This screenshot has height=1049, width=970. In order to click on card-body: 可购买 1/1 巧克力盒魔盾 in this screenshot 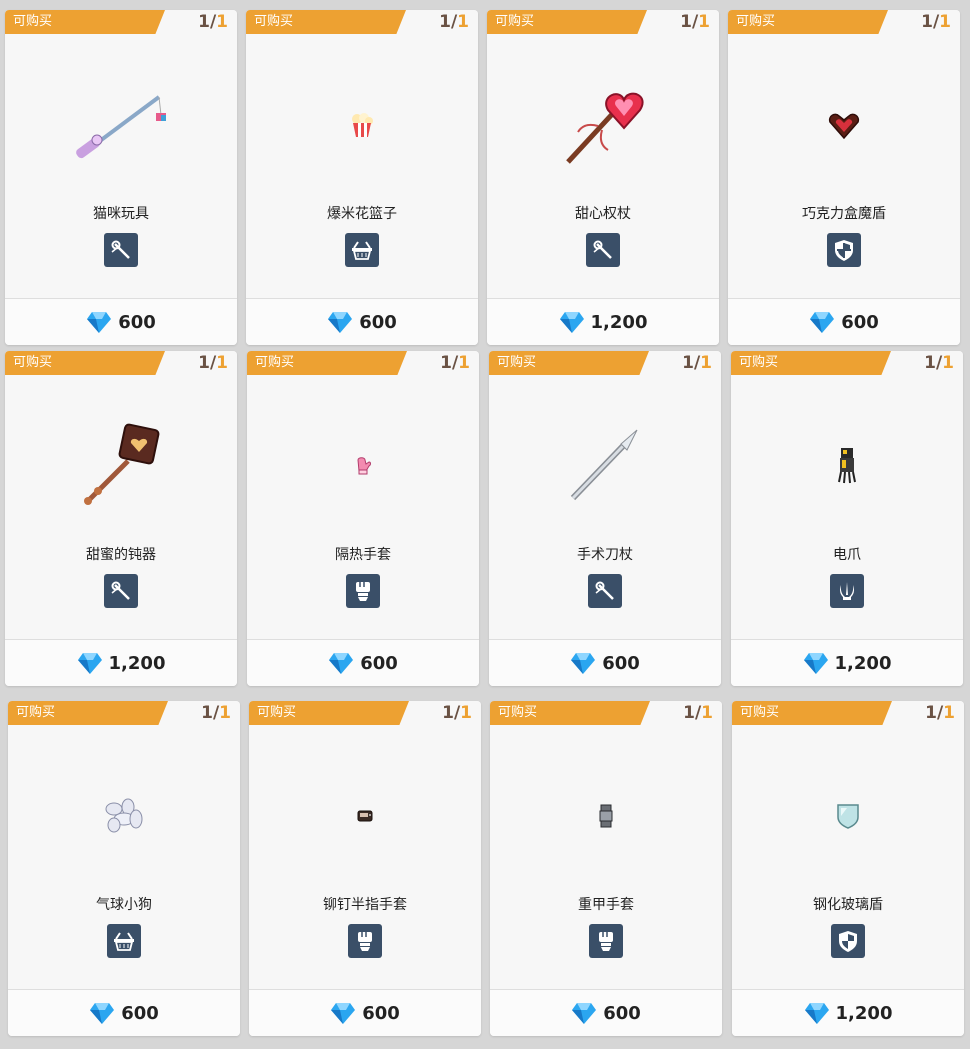, I will do `click(844, 154)`.